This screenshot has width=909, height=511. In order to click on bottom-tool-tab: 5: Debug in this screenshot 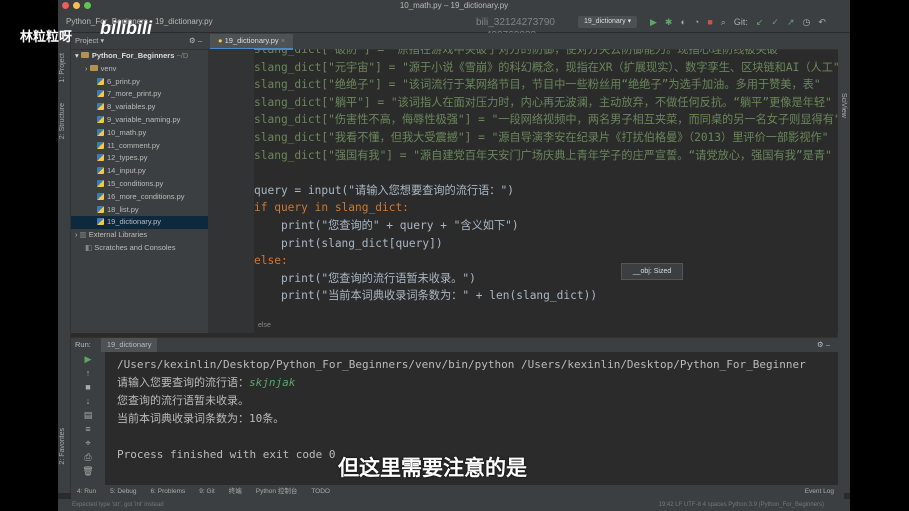, I will do `click(123, 492)`.